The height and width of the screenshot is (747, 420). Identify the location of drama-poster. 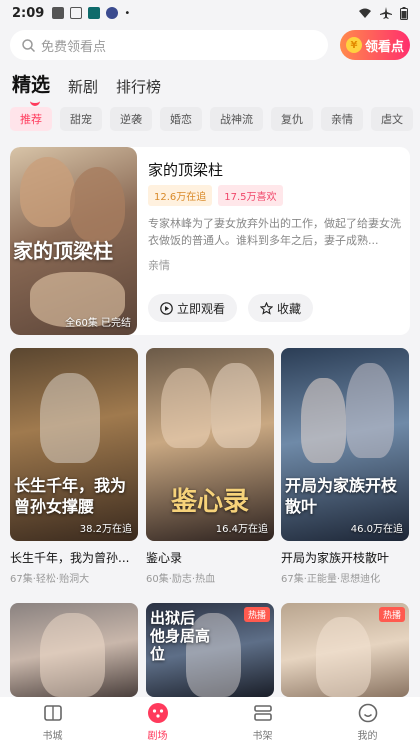
(74, 650).